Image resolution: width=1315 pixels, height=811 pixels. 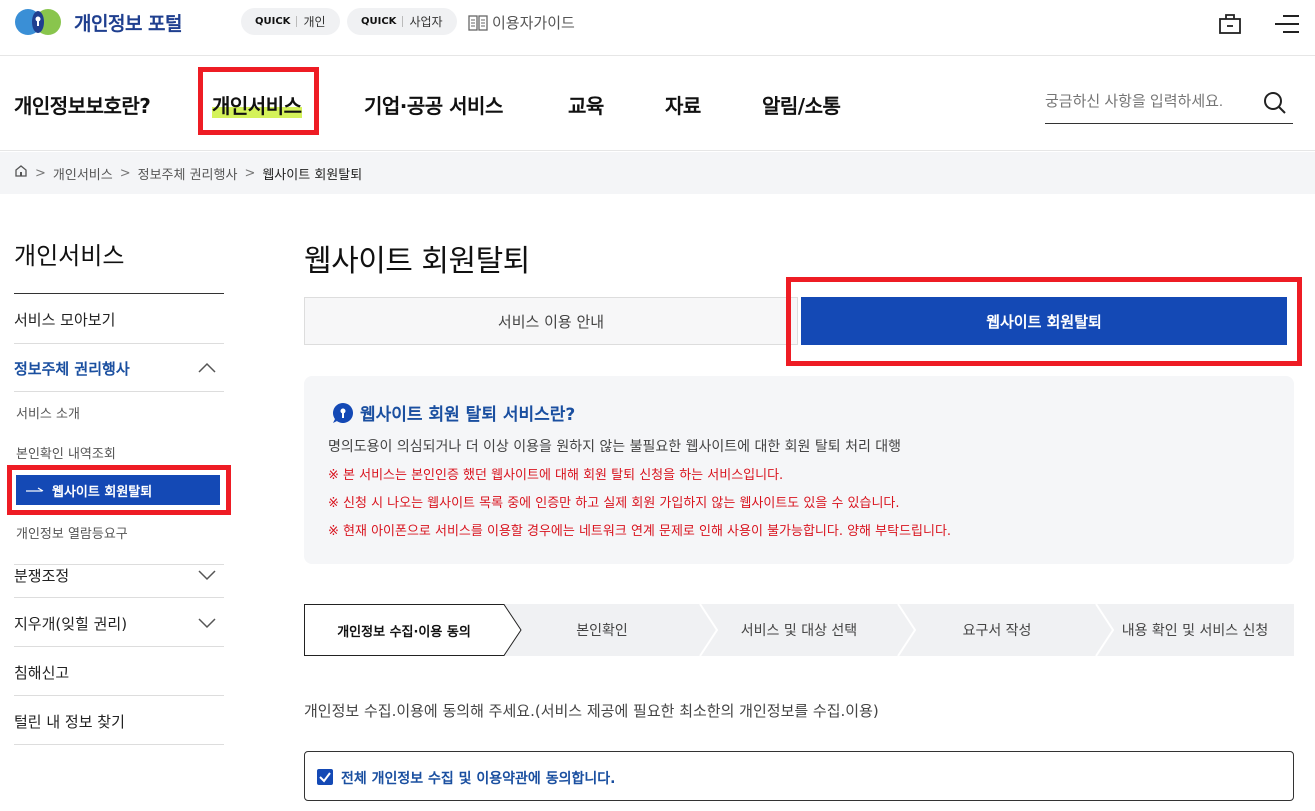 What do you see at coordinates (404, 632) in the screenshot?
I see `step-consent: 개인정보 수집·이용 동의` at bounding box center [404, 632].